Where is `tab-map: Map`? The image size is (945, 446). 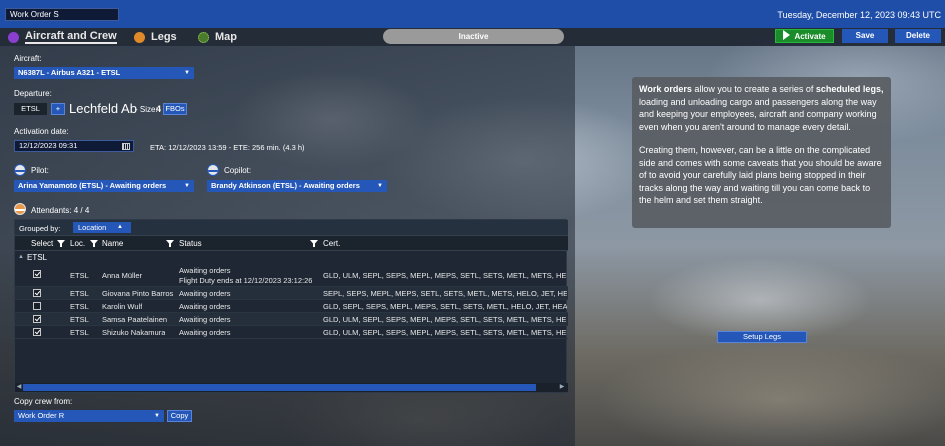 tab-map: Map is located at coordinates (217, 37).